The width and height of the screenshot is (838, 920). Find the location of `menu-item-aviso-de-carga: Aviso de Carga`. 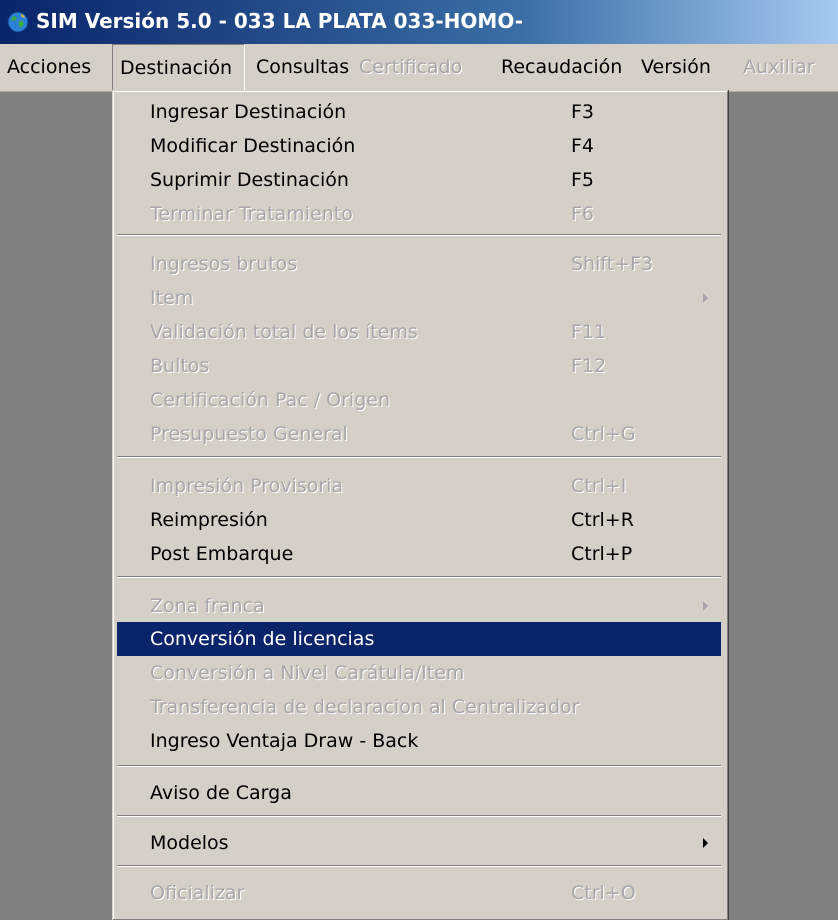

menu-item-aviso-de-carga: Aviso de Carga is located at coordinates (419, 793).